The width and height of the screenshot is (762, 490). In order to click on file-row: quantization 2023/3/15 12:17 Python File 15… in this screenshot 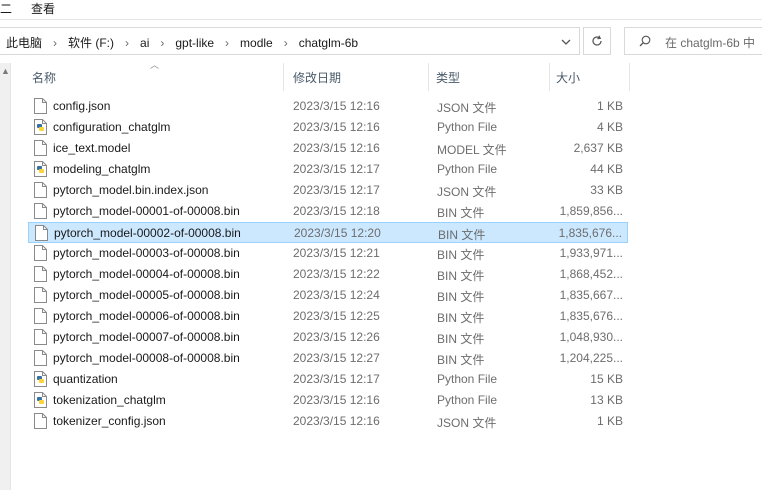, I will do `click(328, 379)`.